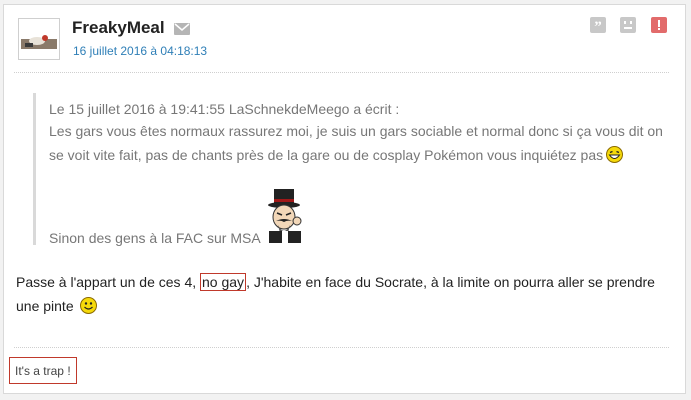 The height and width of the screenshot is (400, 691). Describe the element at coordinates (341, 347) in the screenshot. I see `signature-divider` at that location.